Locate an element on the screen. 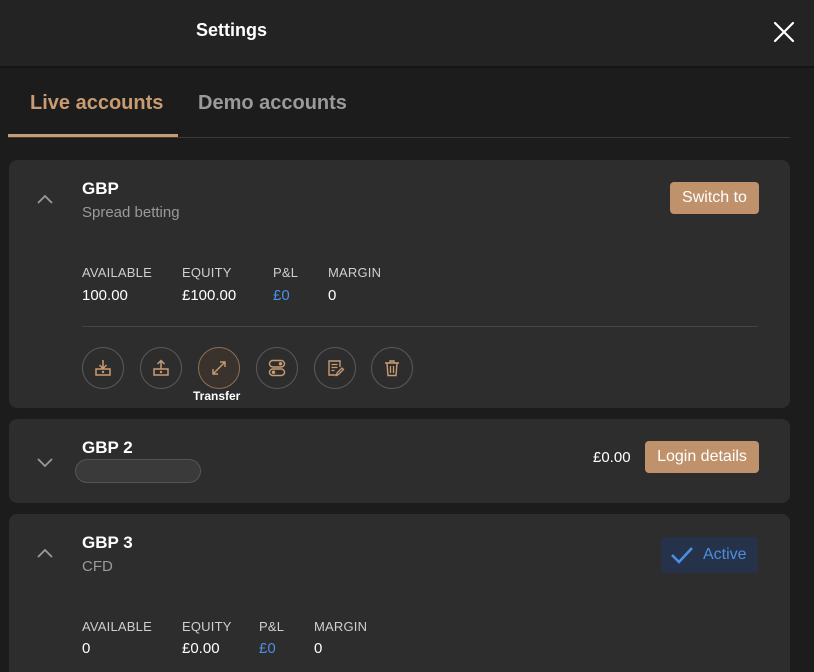 The height and width of the screenshot is (672, 814). account-balance: £0.00 is located at coordinates (612, 457).